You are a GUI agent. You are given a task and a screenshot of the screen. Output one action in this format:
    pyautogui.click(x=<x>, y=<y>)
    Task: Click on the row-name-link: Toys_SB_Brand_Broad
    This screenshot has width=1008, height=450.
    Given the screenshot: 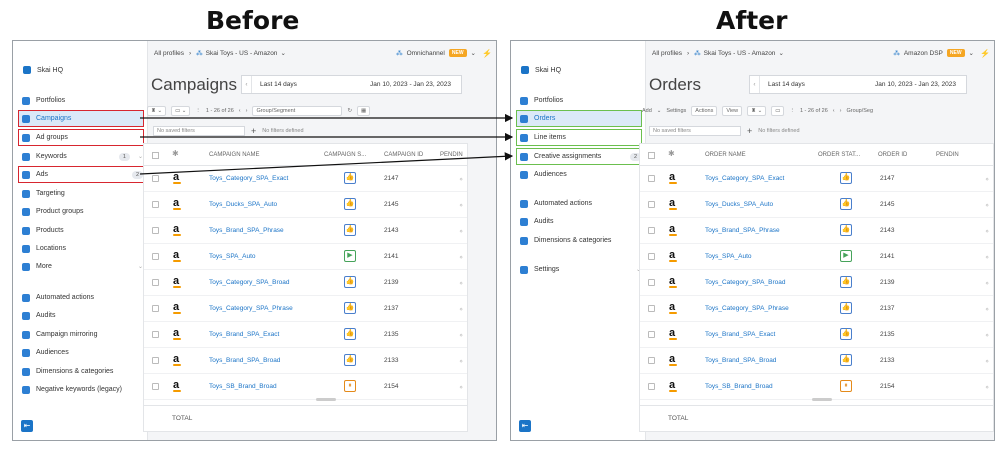 What is the action you would take?
    pyautogui.click(x=243, y=386)
    